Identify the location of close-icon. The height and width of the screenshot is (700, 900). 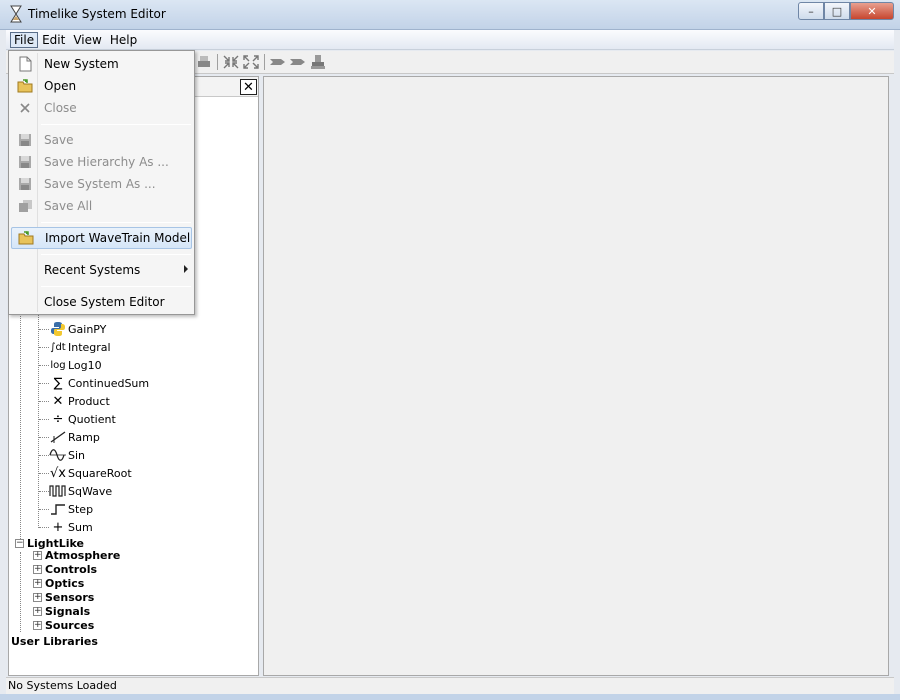
(25, 108).